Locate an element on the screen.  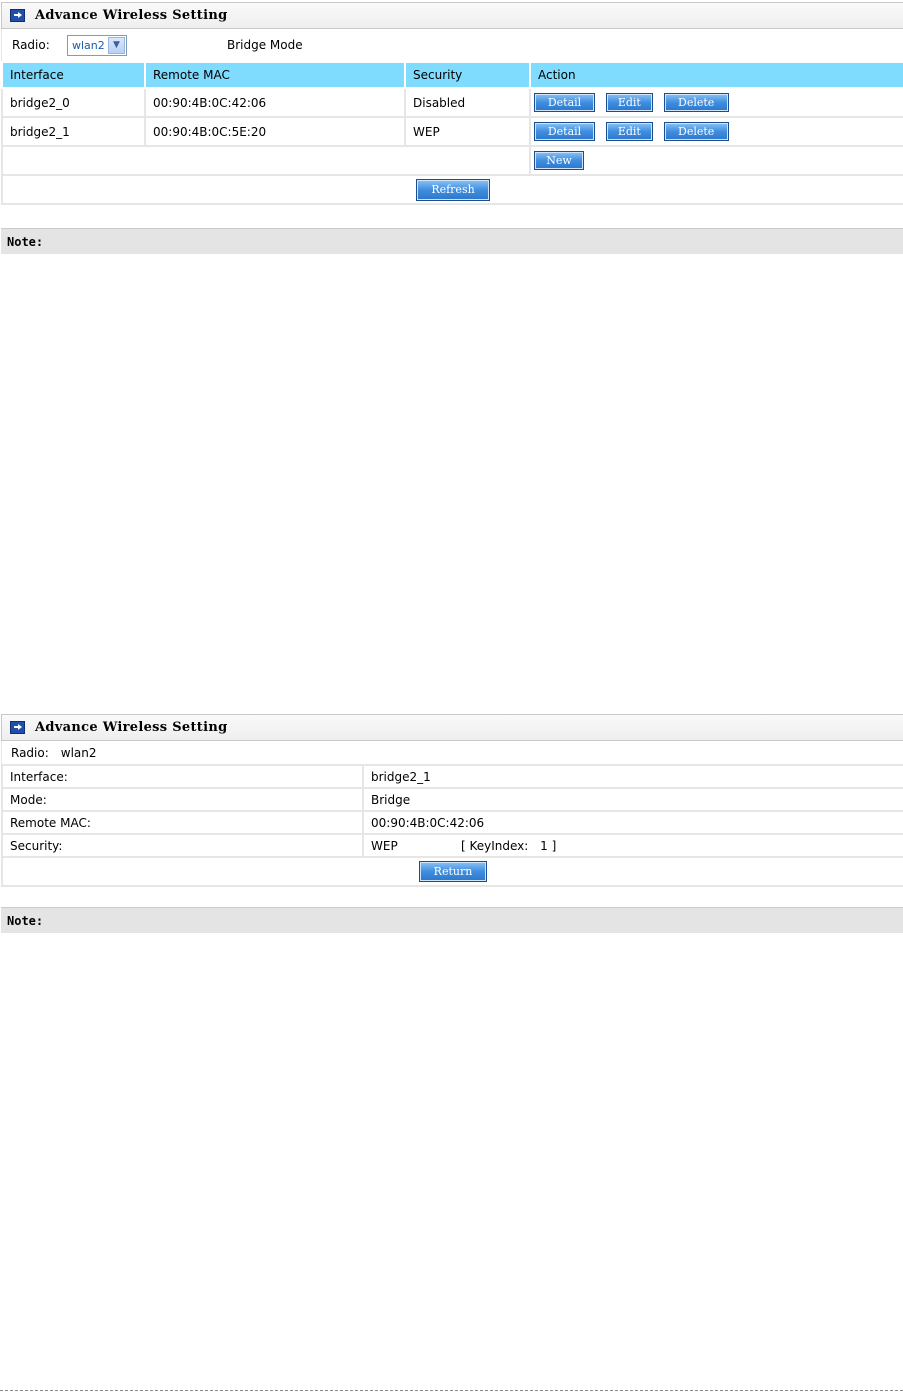
radio-row: Radio: wlan2 is located at coordinates (452, 752).